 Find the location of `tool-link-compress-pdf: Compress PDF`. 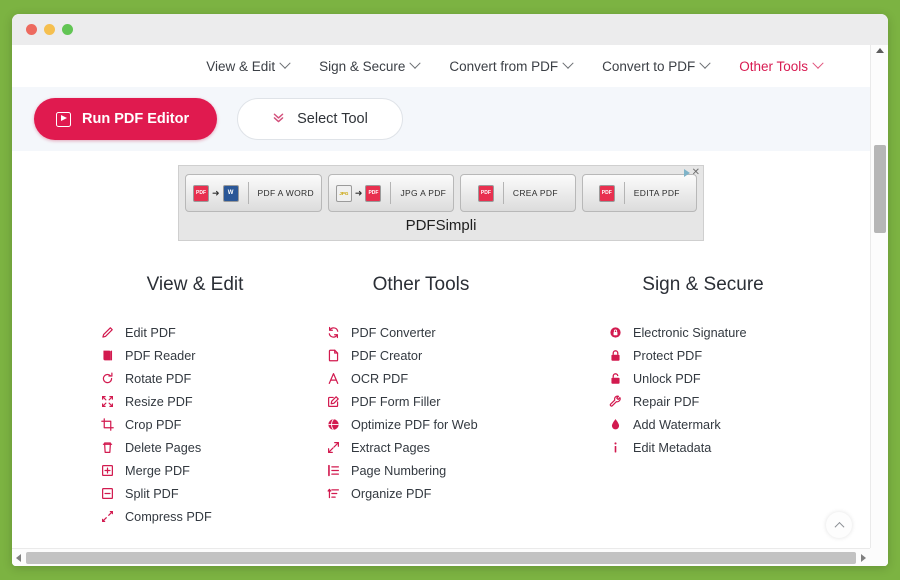

tool-link-compress-pdf: Compress PDF is located at coordinates (195, 516).